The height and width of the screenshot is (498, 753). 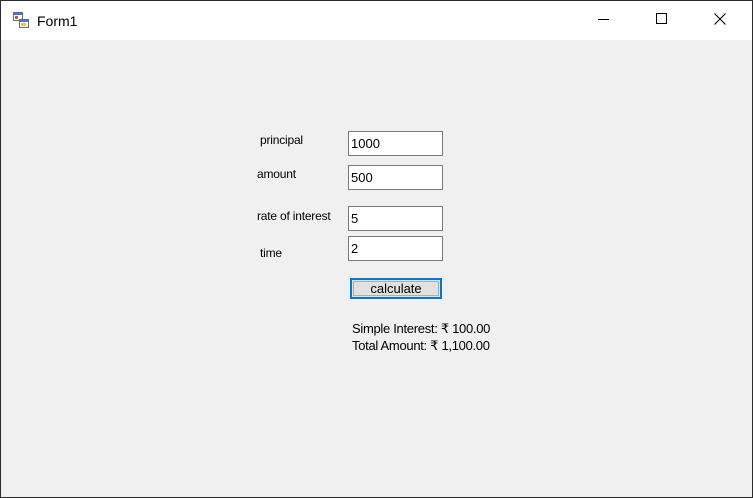 I want to click on minimize-icon, so click(x=604, y=21).